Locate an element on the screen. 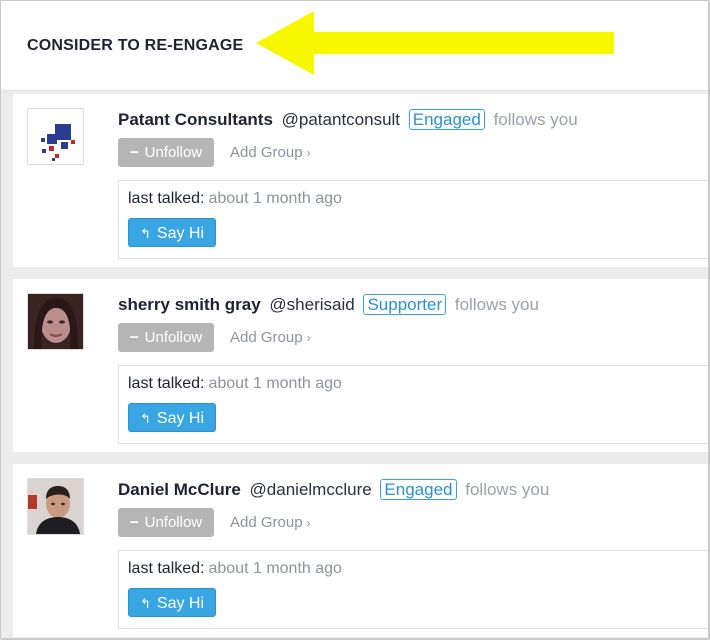 The image size is (710, 640). company-logo-icon is located at coordinates (58, 142).